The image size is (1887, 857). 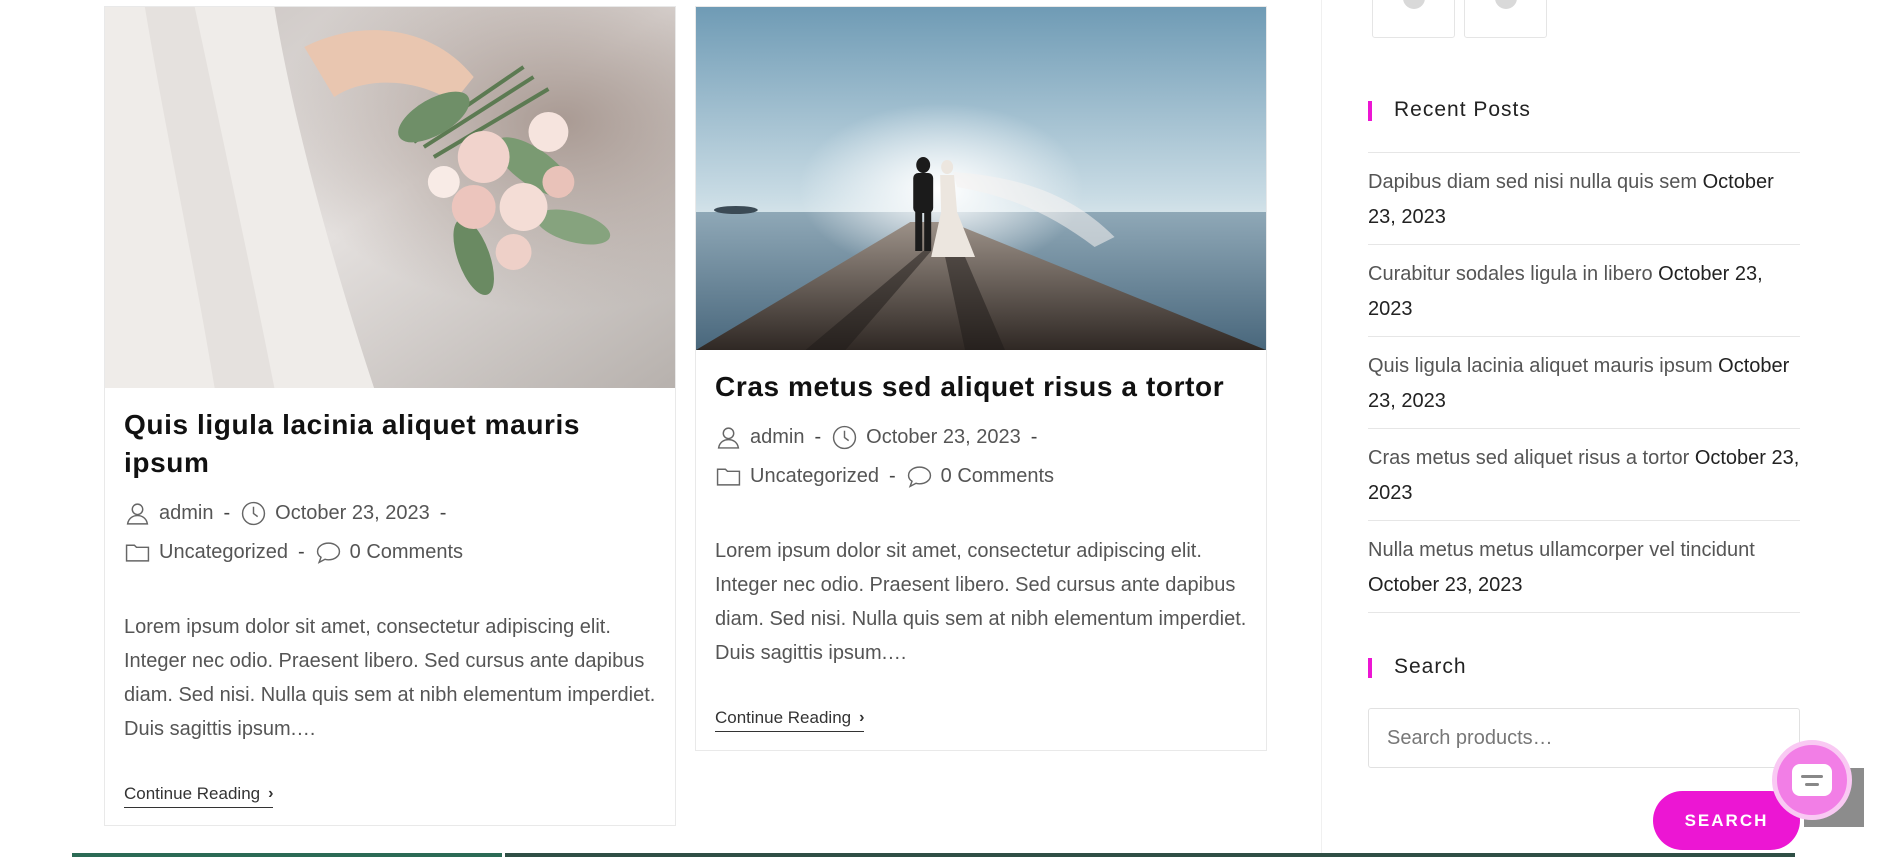 What do you see at coordinates (1449, 110) in the screenshot?
I see `recent-posts-title: Recent Posts` at bounding box center [1449, 110].